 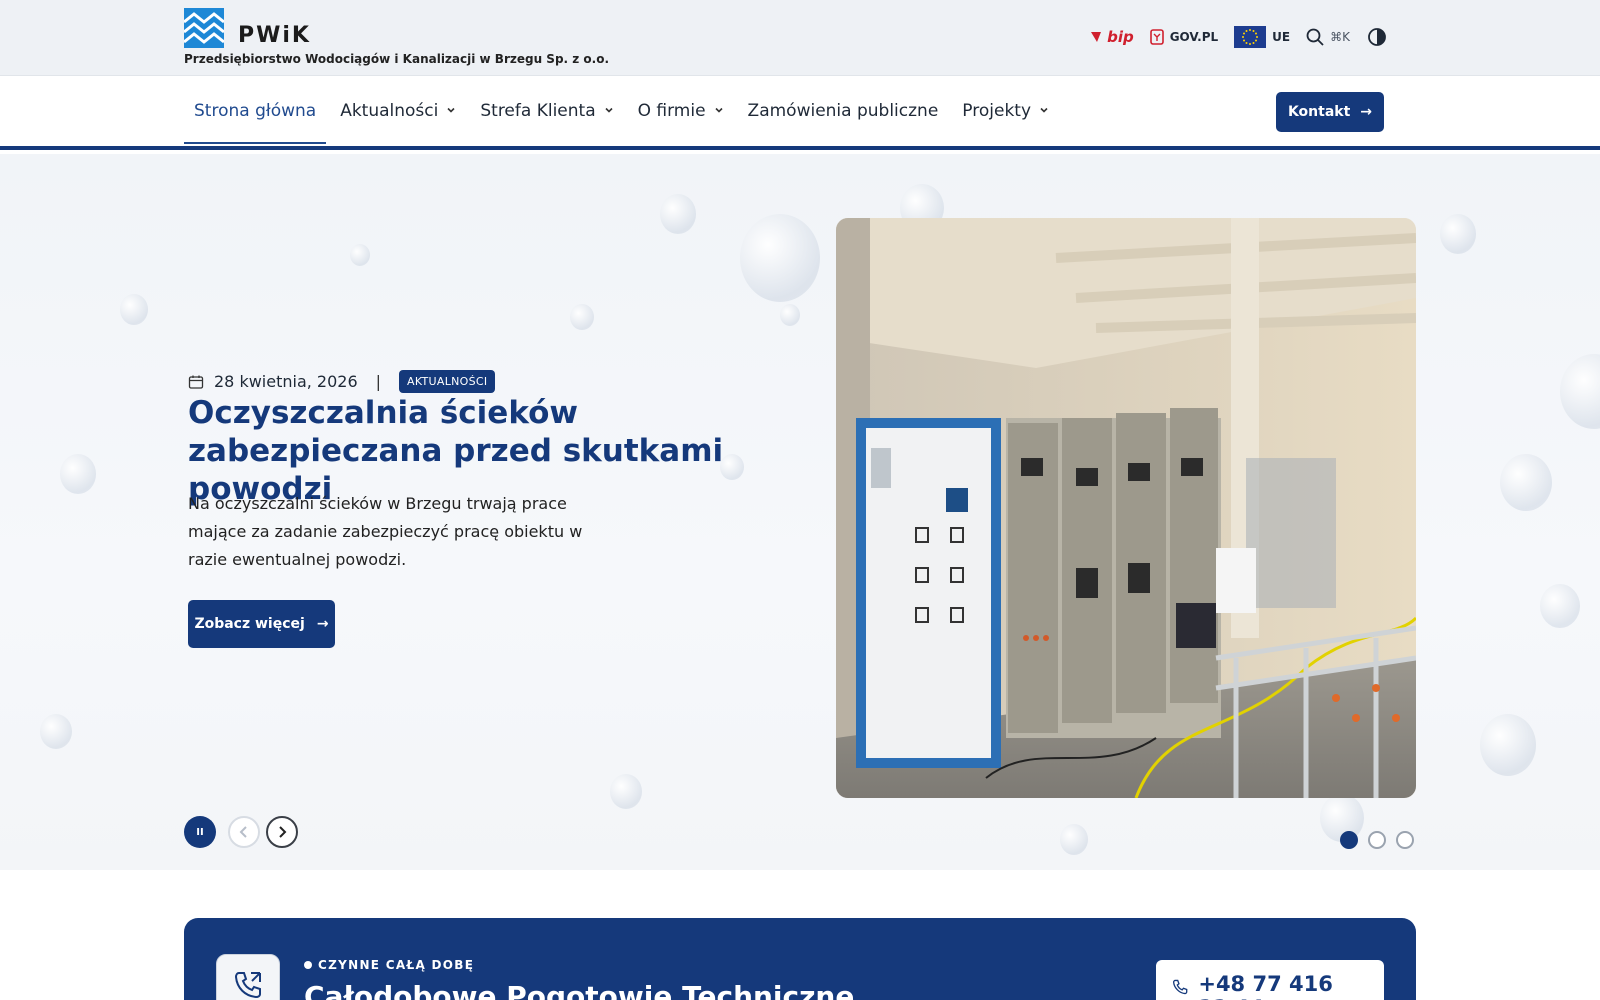 What do you see at coordinates (249, 624) in the screenshot?
I see `read-more-label: Zobacz więcej` at bounding box center [249, 624].